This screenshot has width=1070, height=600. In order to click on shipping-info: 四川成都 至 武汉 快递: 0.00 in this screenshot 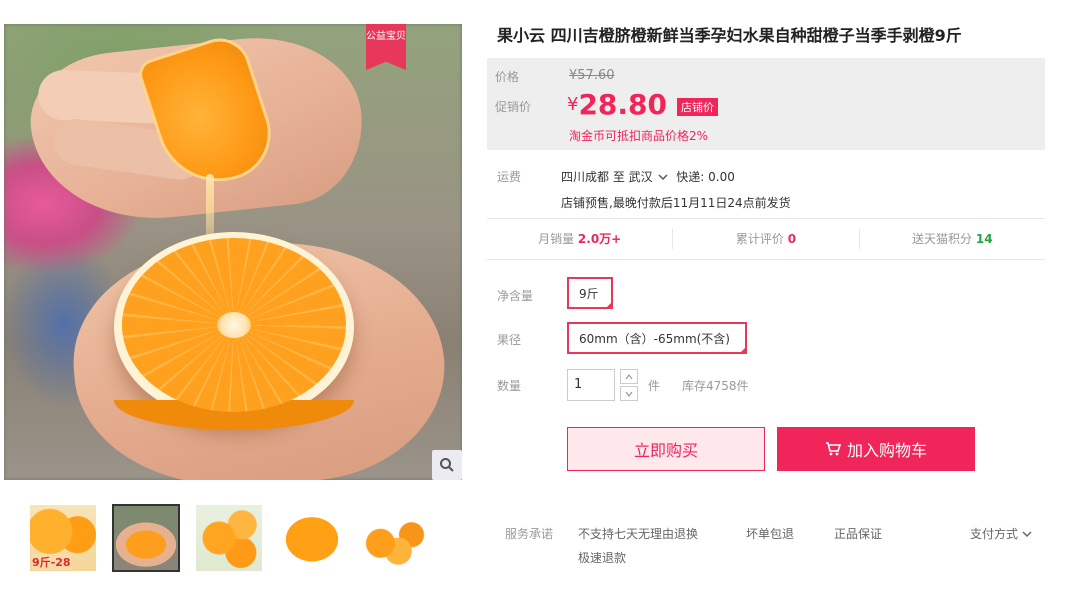, I will do `click(648, 176)`.